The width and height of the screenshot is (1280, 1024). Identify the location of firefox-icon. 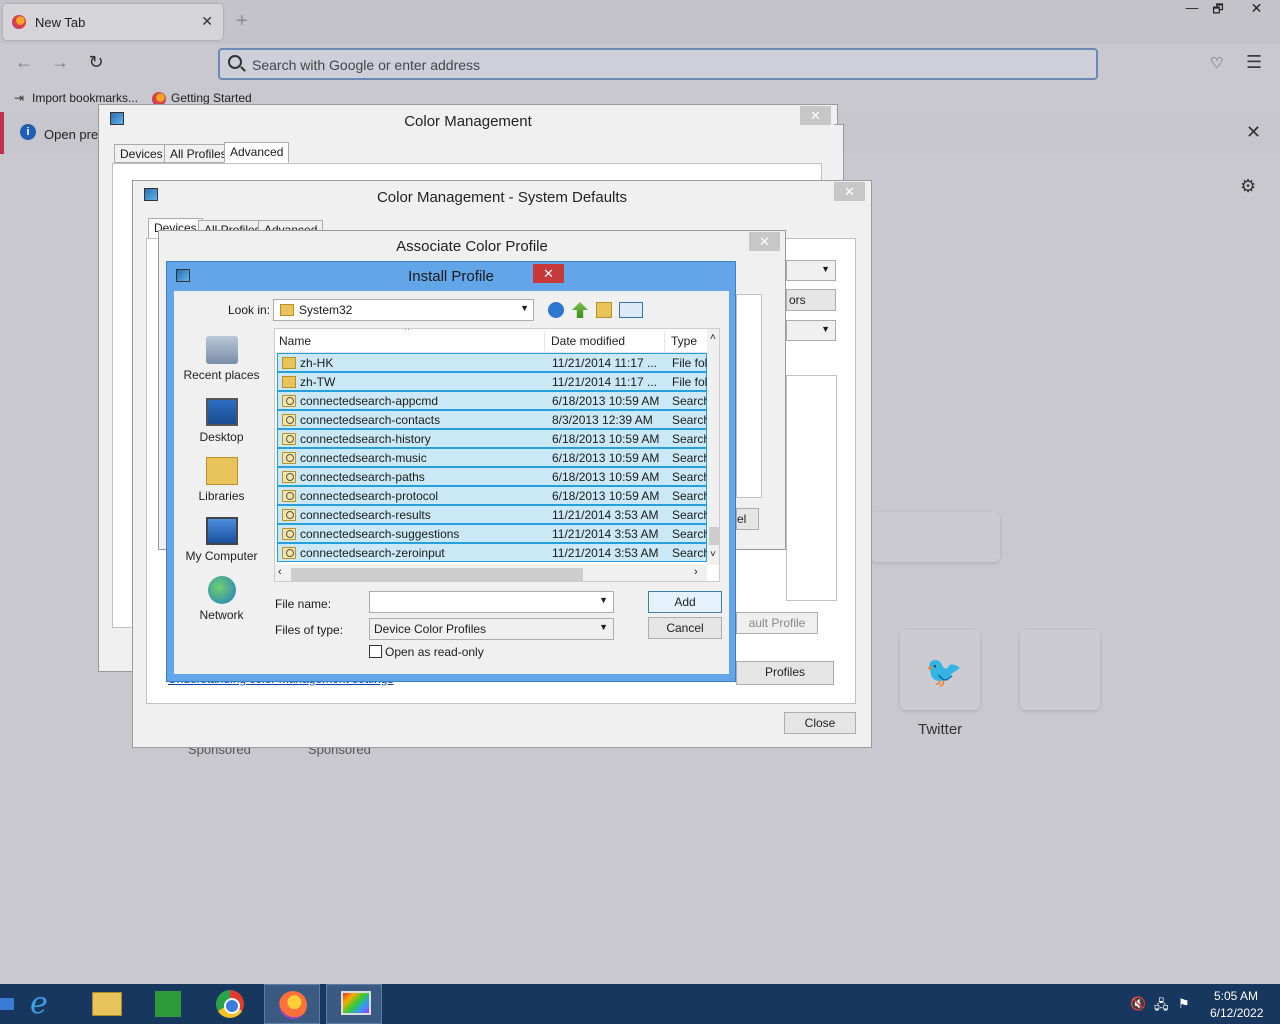
(293, 1005).